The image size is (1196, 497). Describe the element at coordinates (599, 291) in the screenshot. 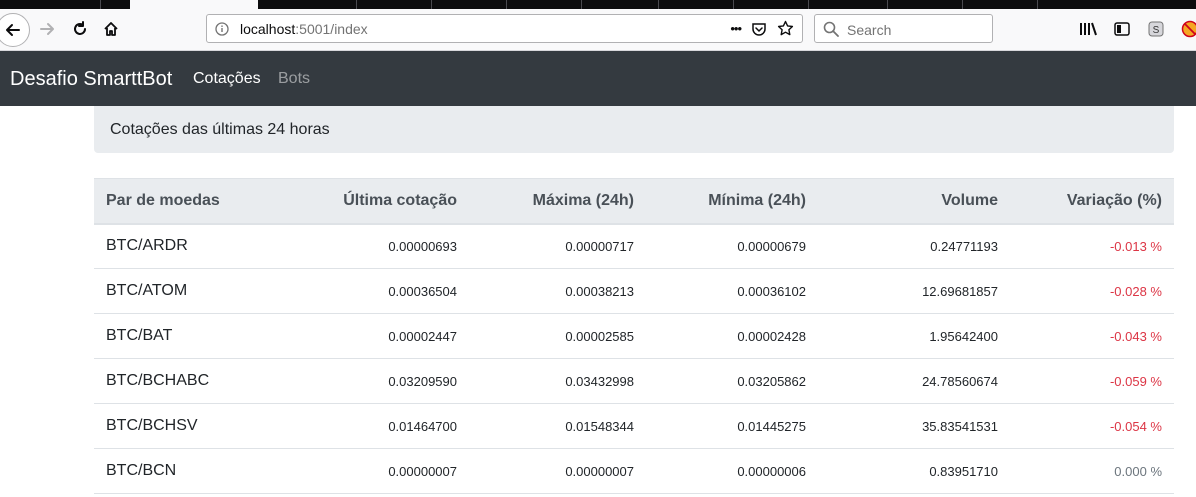

I see `cell-high: 0.00038213` at that location.